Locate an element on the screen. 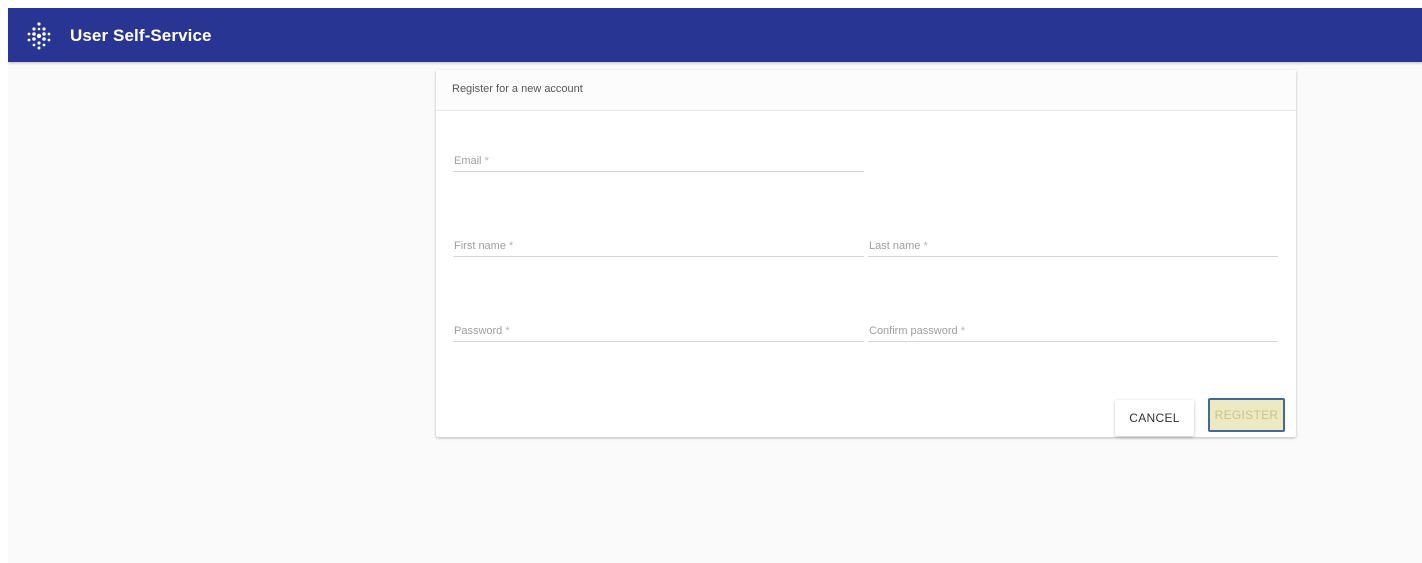 This screenshot has width=1422, height=563. email-label: Email * is located at coordinates (471, 161).